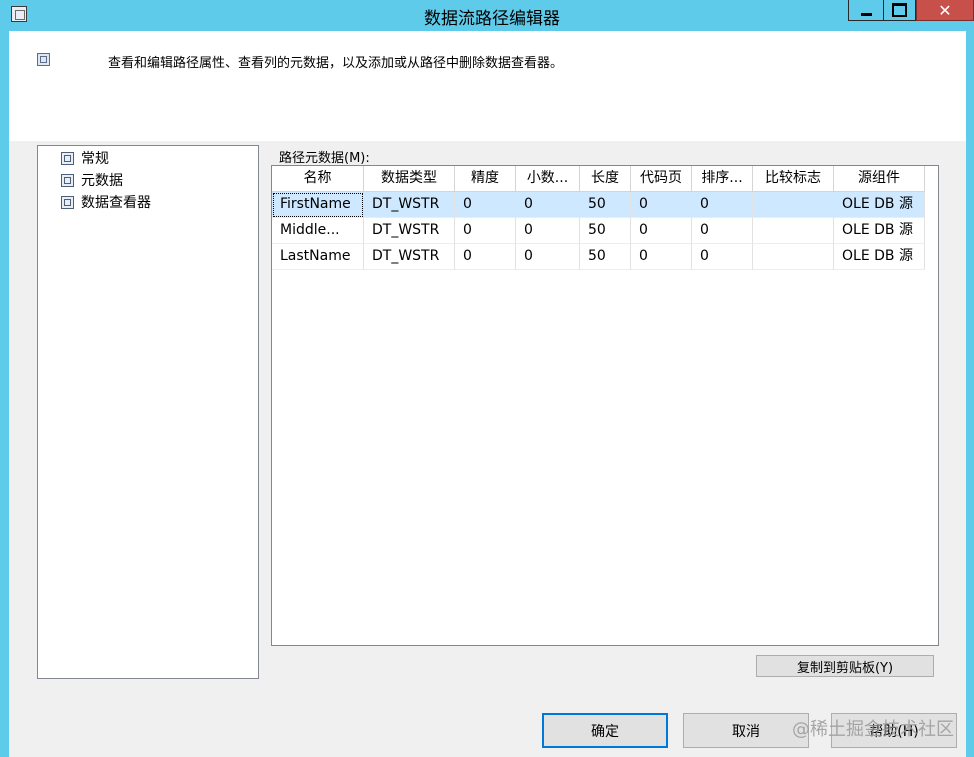 The height and width of the screenshot is (757, 974). I want to click on column-header: 代码页, so click(661, 179).